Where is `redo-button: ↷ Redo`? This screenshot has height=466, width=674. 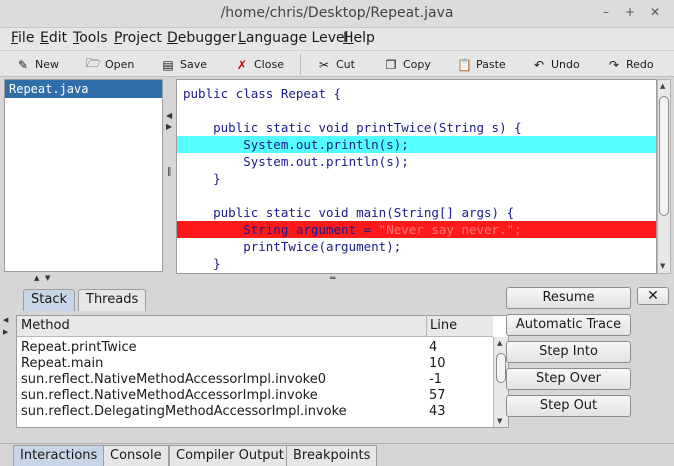 redo-button: ↷ Redo is located at coordinates (630, 64).